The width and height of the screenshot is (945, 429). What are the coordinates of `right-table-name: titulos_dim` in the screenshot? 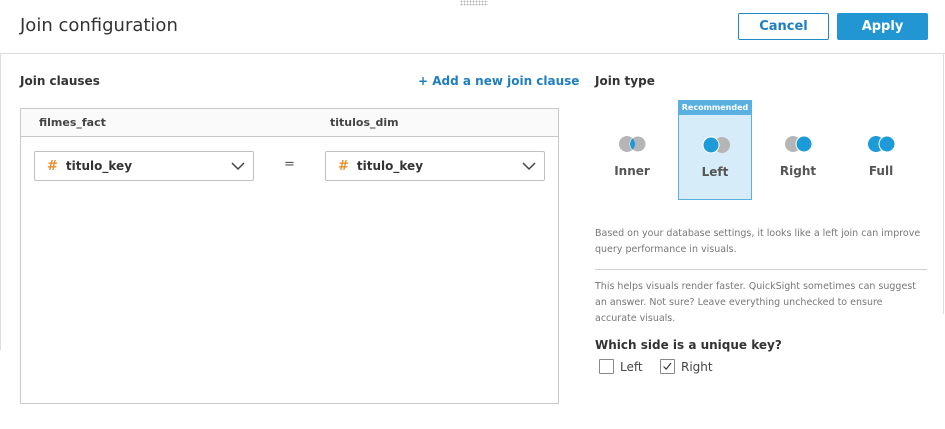 It's located at (364, 122).